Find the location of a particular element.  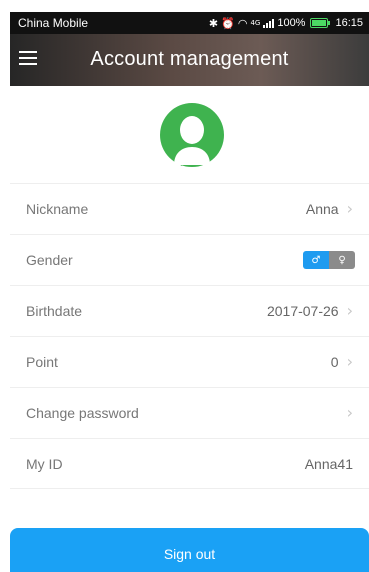

nickname-value-group: Anna › is located at coordinates (329, 208).